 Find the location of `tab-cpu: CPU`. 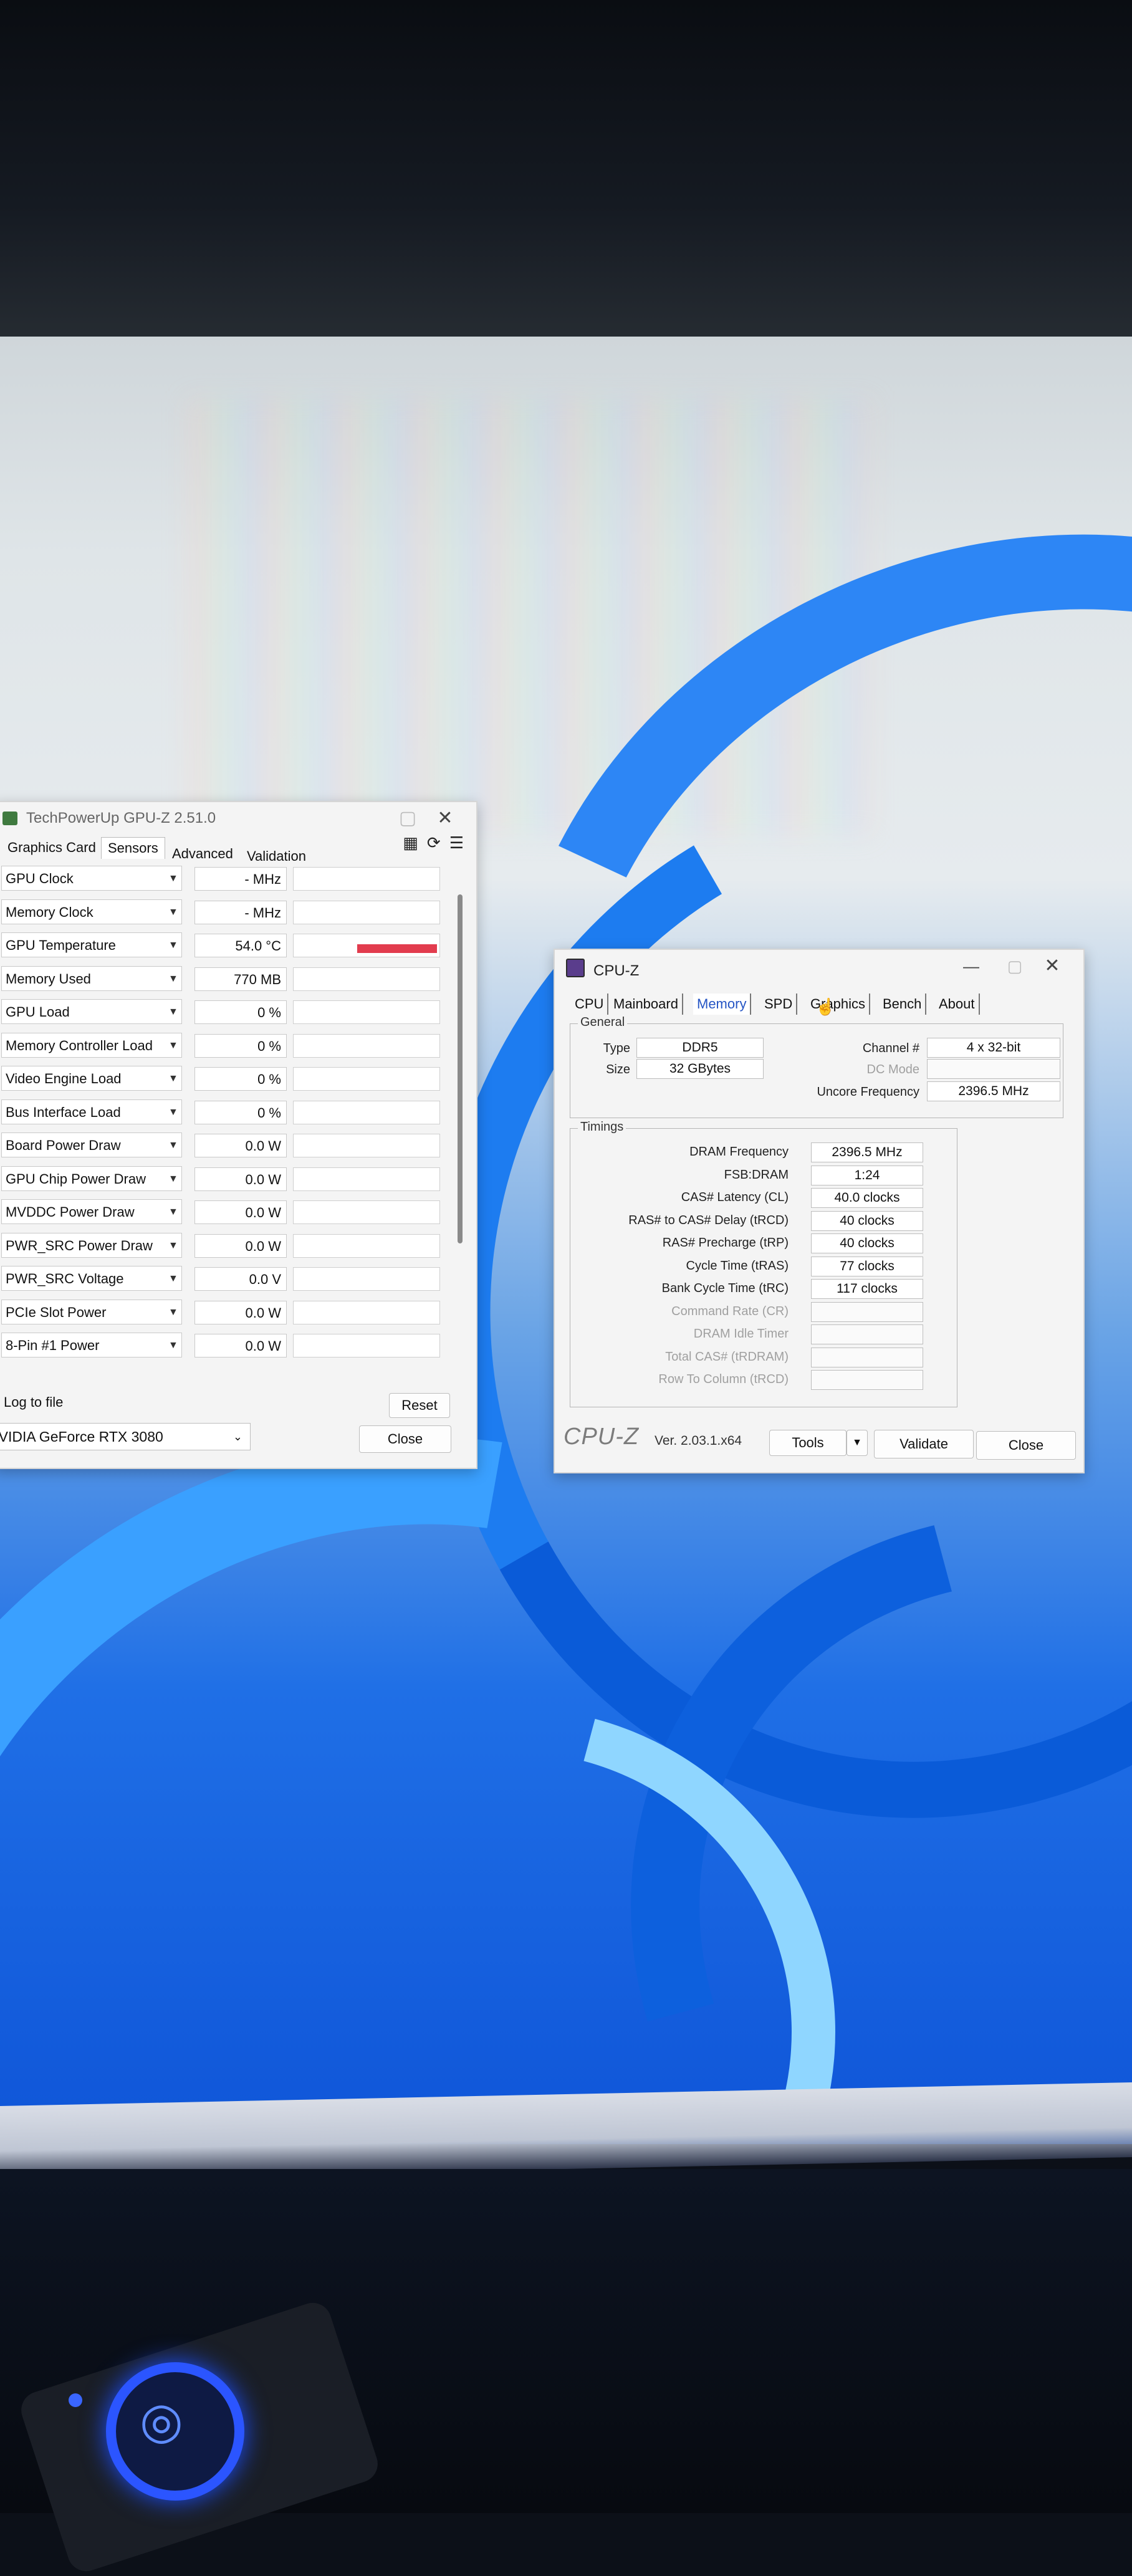

tab-cpu: CPU is located at coordinates (590, 1004).